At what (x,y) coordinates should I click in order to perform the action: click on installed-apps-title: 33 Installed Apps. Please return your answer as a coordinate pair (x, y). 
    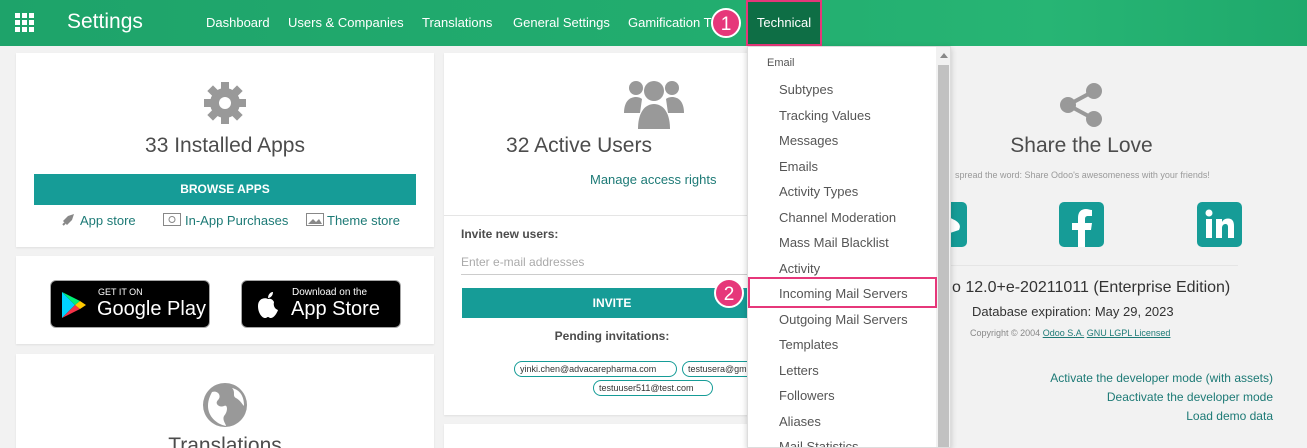
    Looking at the image, I should click on (225, 145).